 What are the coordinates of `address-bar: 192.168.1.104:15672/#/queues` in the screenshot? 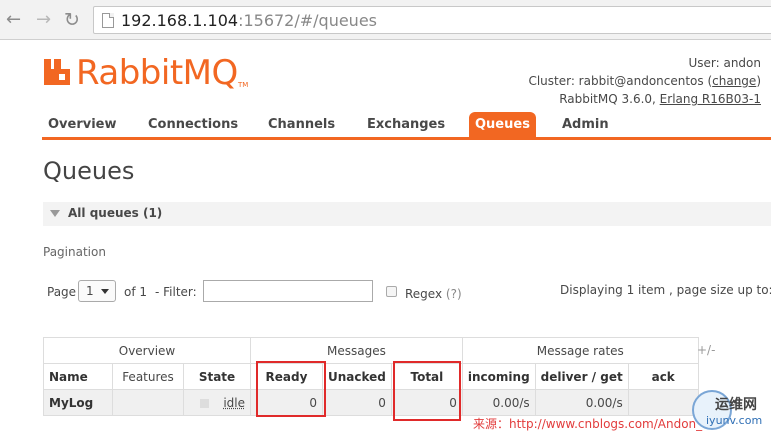 It's located at (432, 20).